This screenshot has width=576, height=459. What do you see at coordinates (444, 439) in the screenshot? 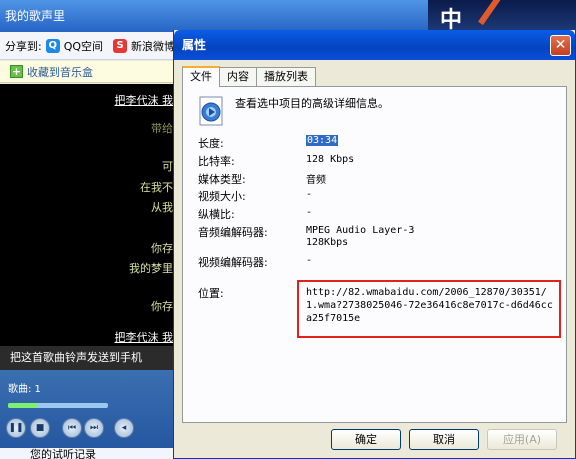
I see `cancel-button: 取消` at bounding box center [444, 439].